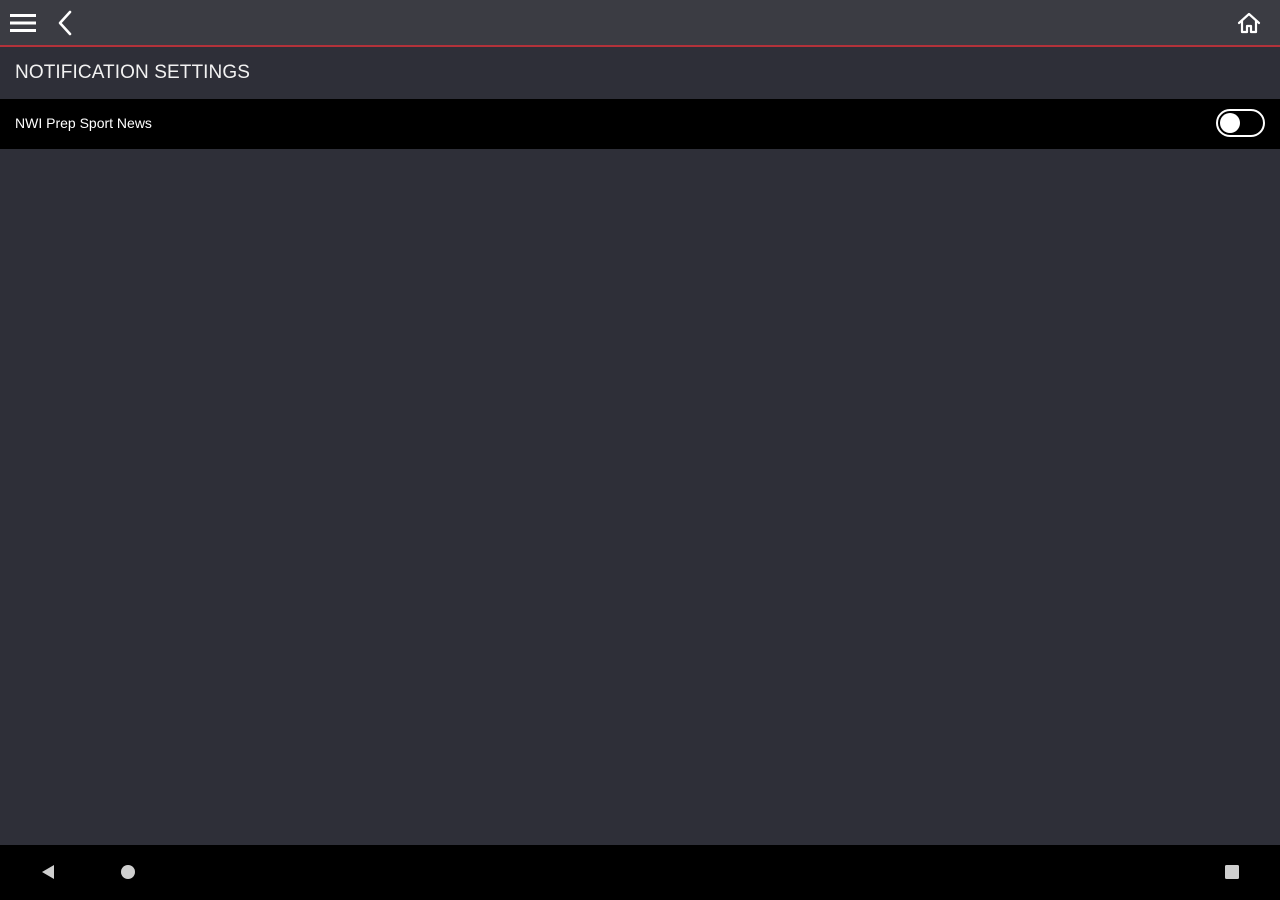 Image resolution: width=1280 pixels, height=900 pixels. What do you see at coordinates (640, 23) in the screenshot?
I see `app-toolbar` at bounding box center [640, 23].